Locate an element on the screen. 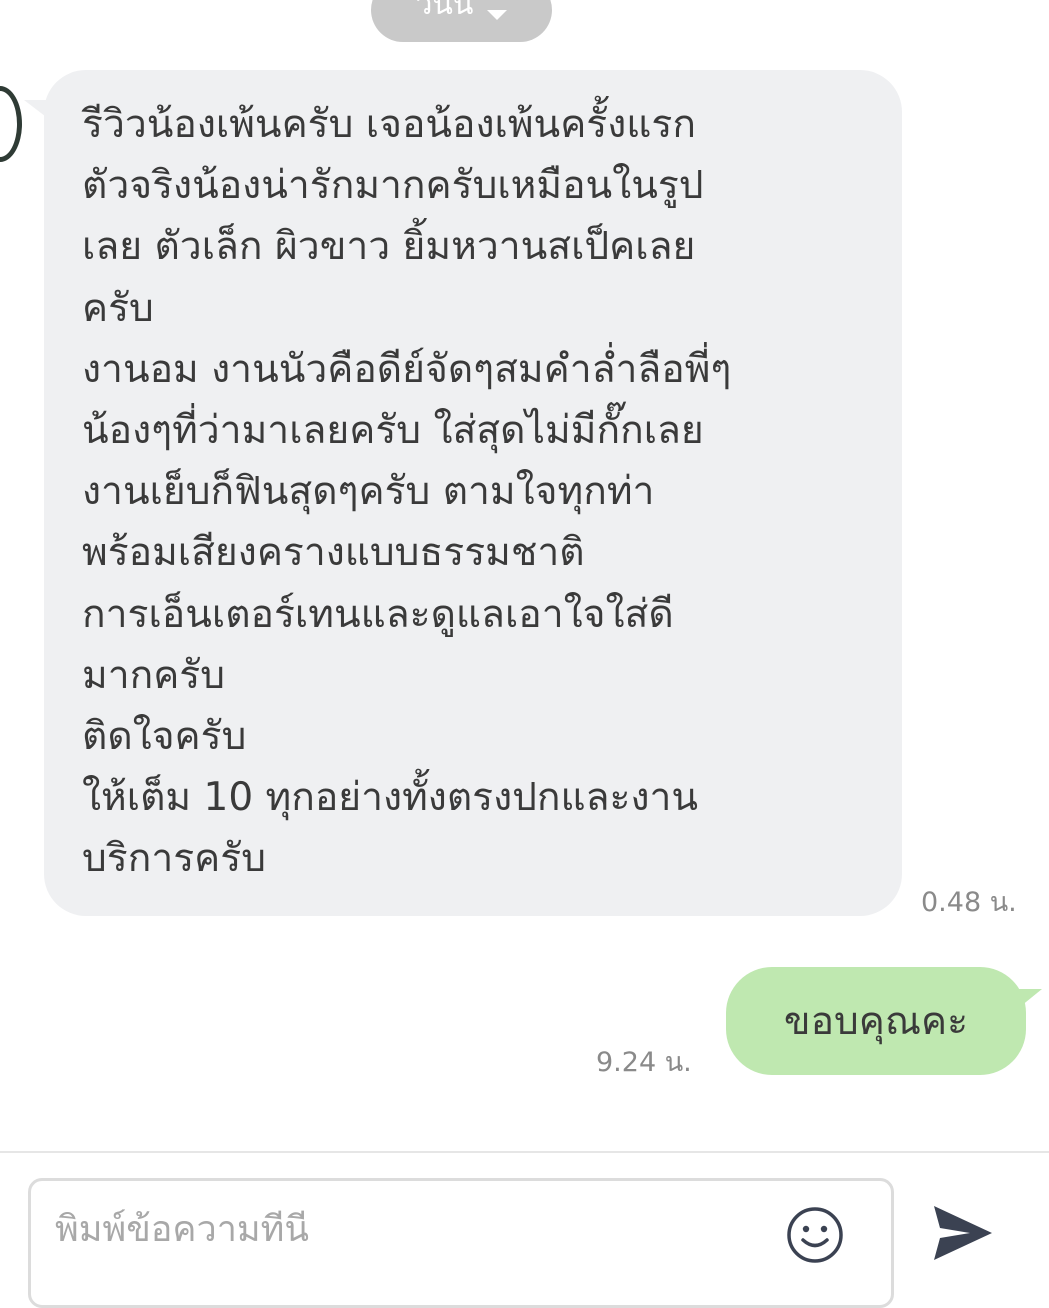  message-line: บริการครับ is located at coordinates (174, 859).